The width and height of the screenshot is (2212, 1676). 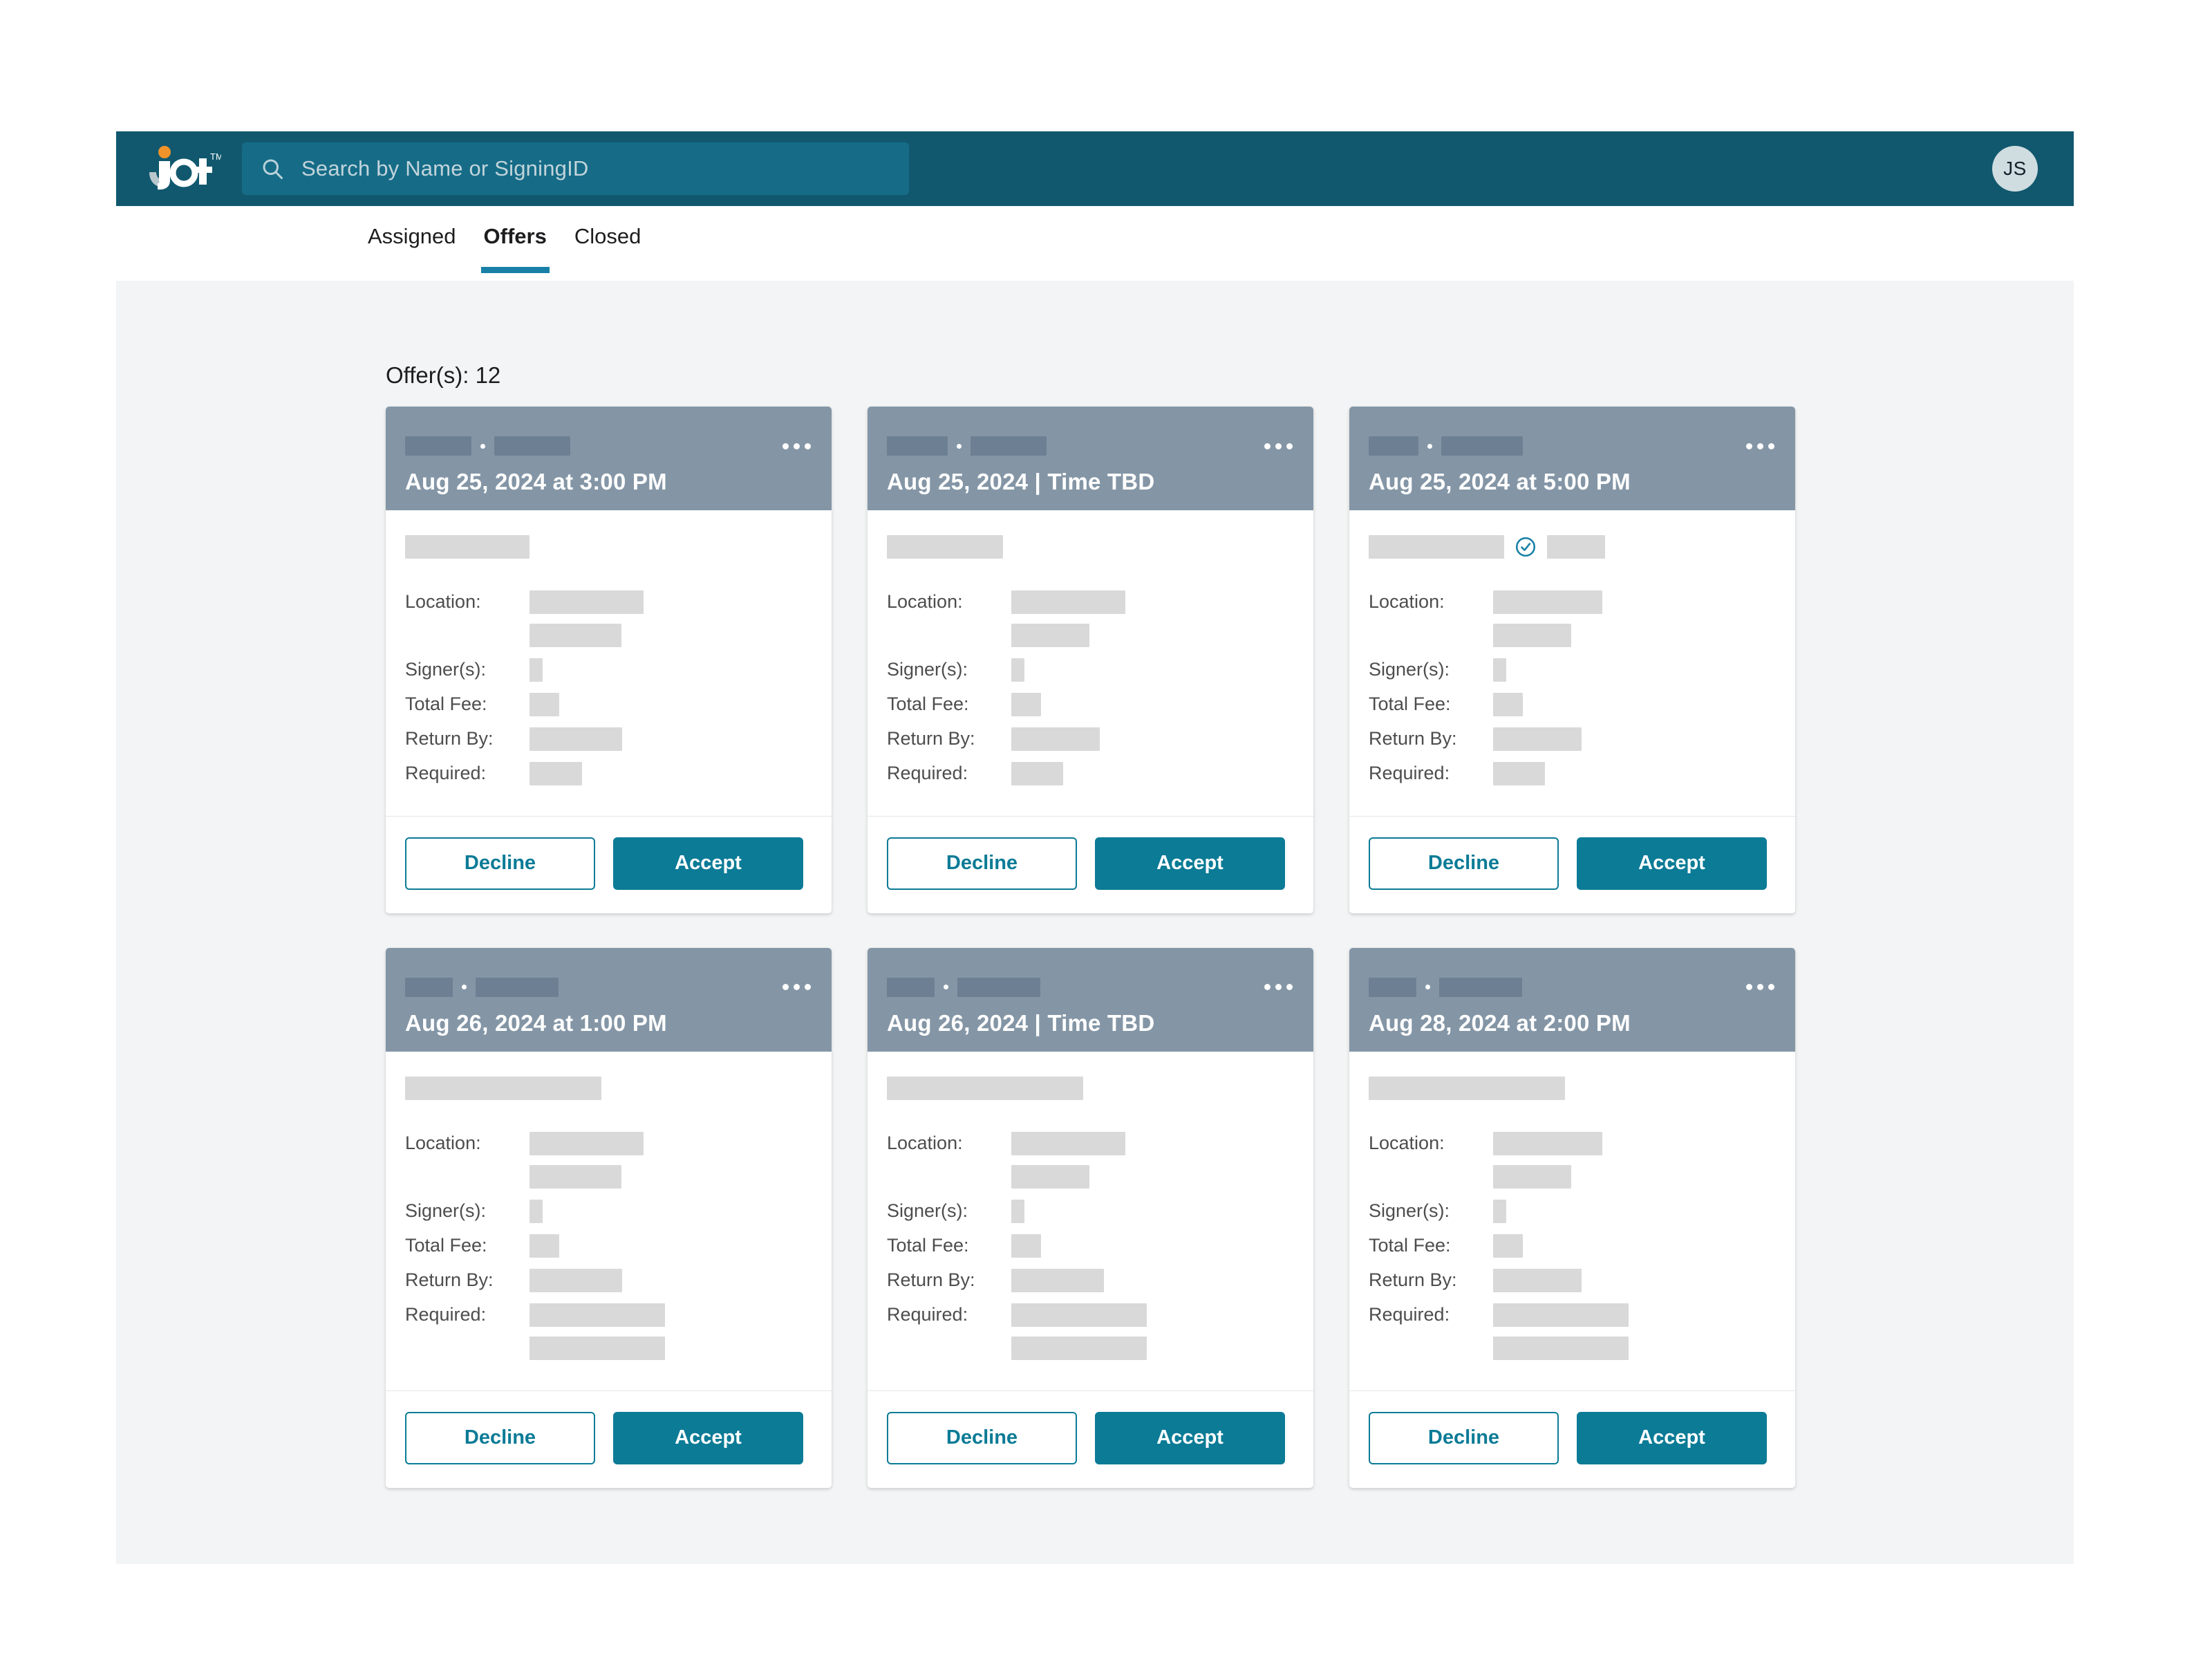 I want to click on field-value-required2, so click(x=670, y=1348).